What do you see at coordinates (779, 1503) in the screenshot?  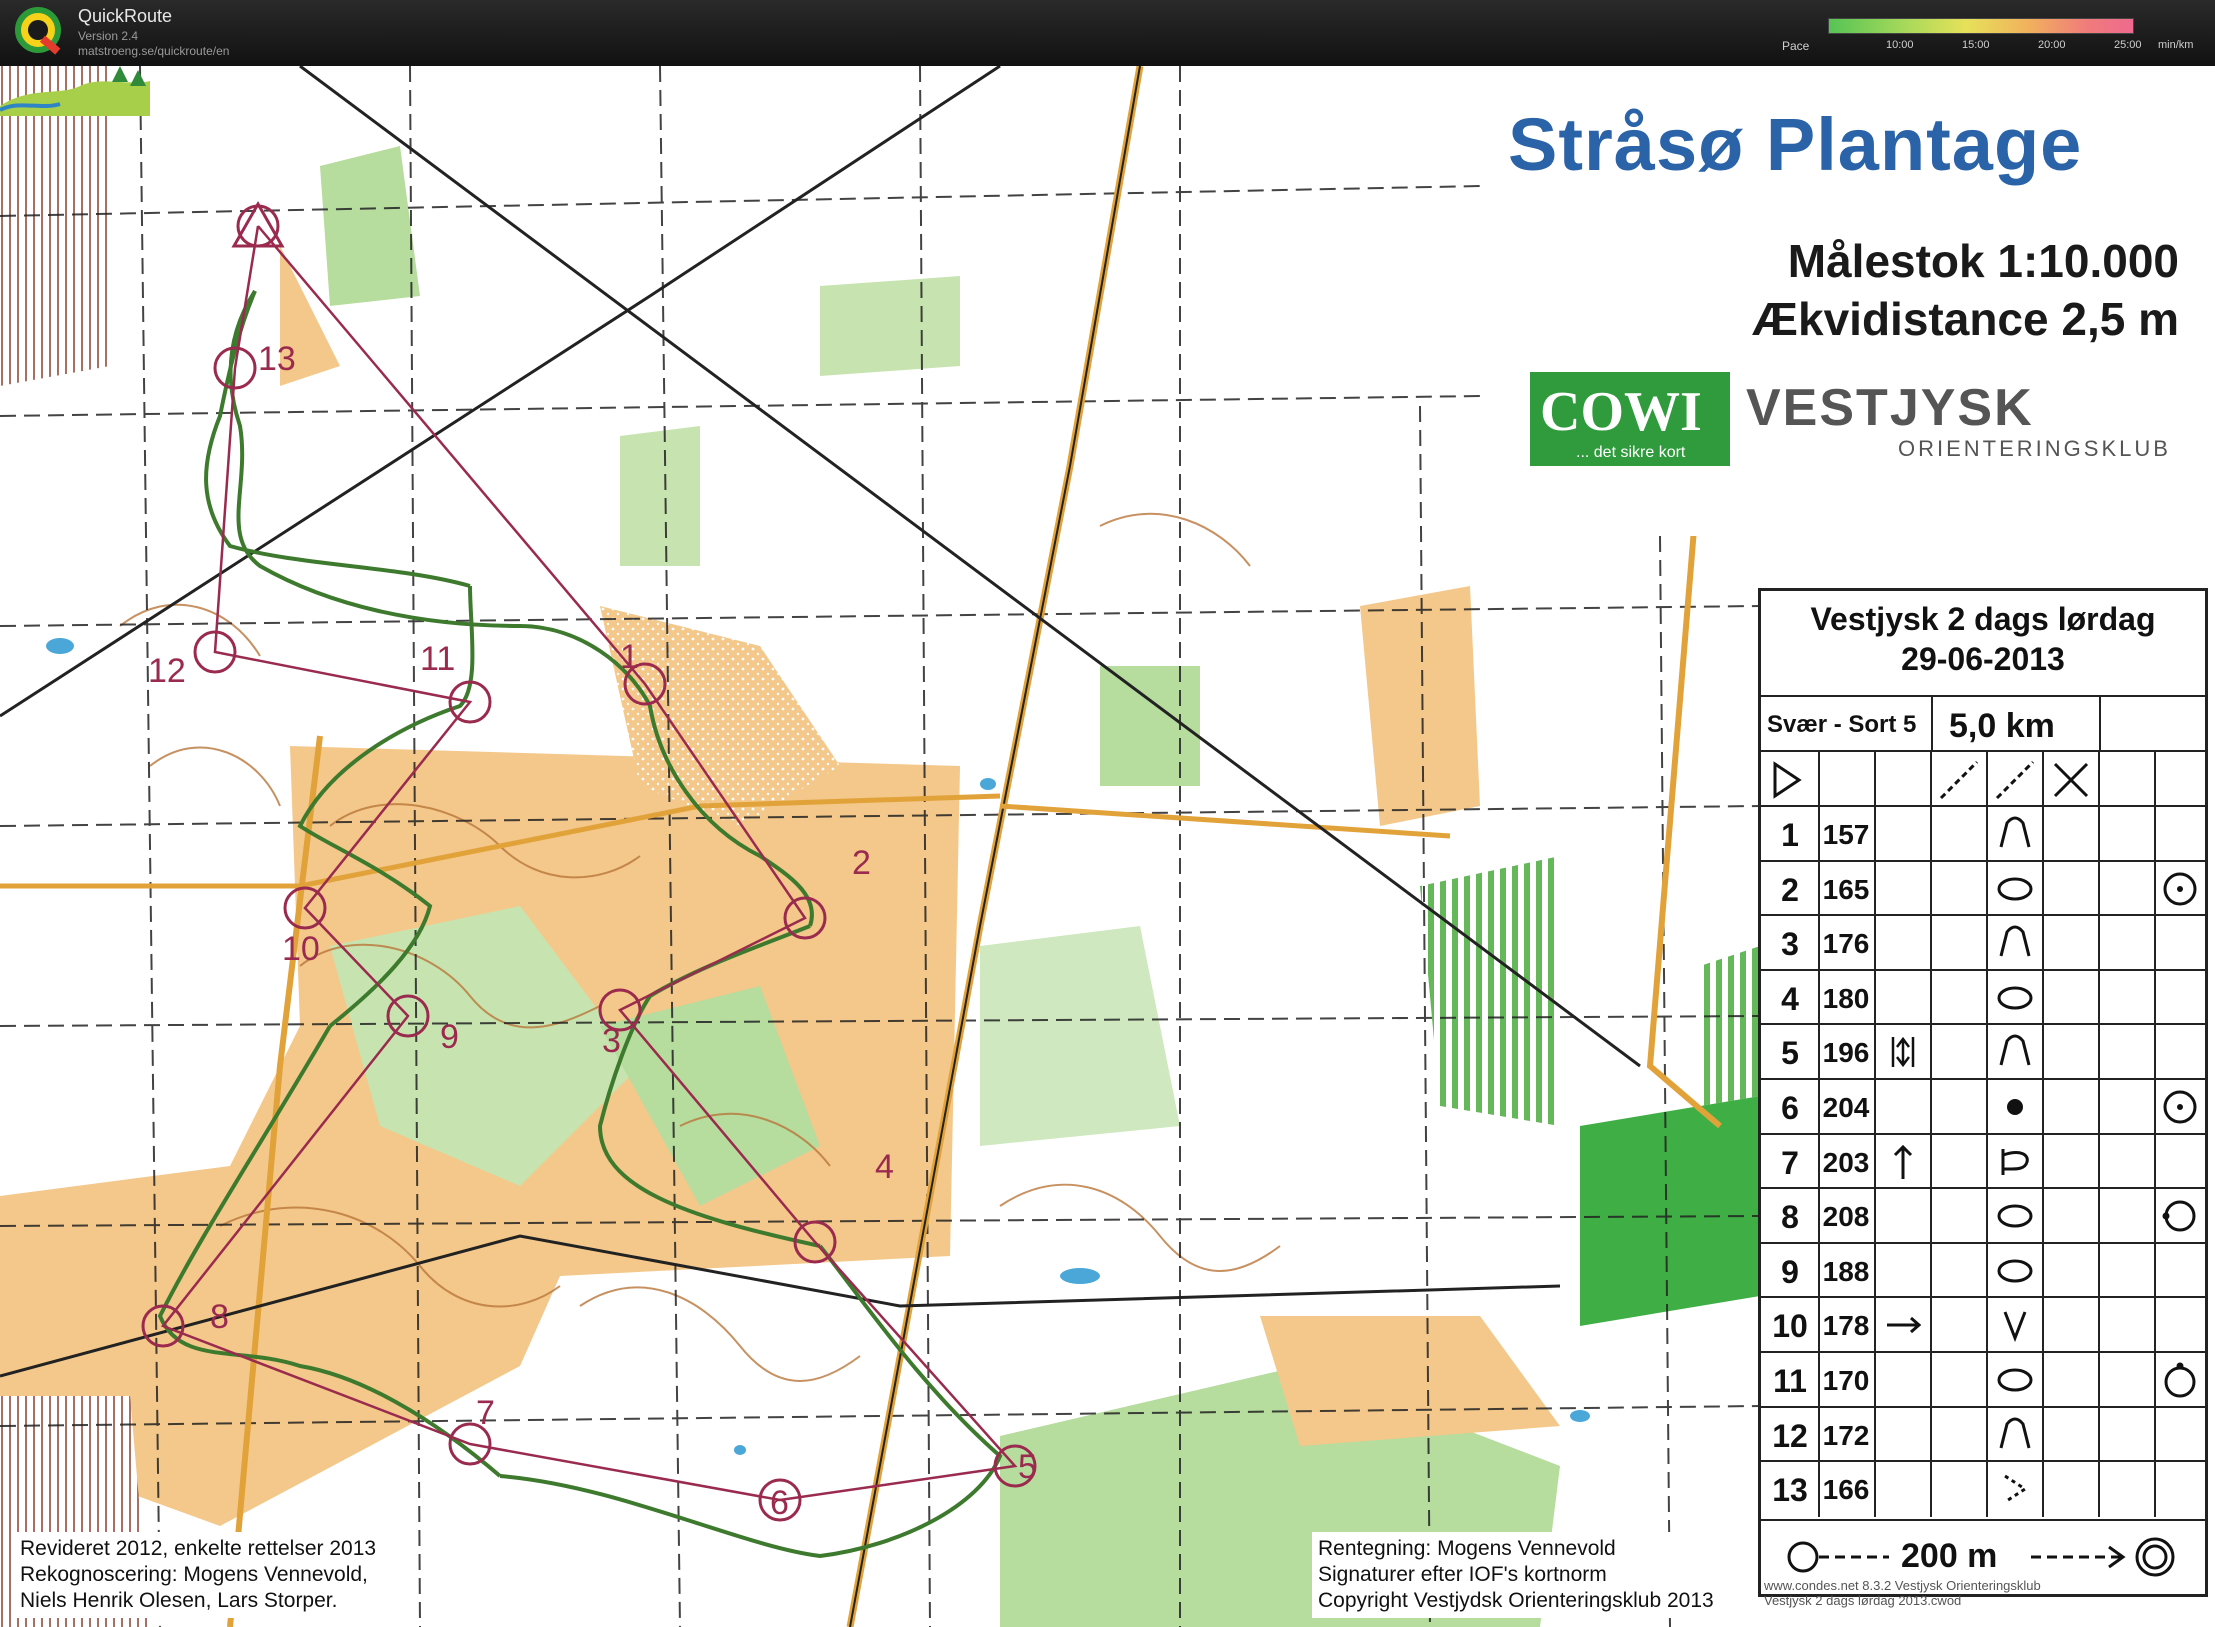 I see `control-label: 6` at bounding box center [779, 1503].